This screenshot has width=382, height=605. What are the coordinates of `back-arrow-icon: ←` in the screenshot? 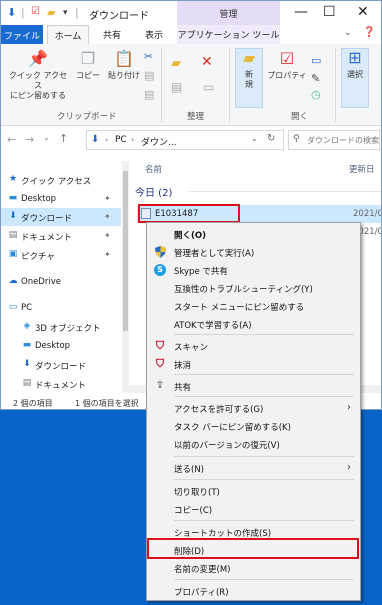 It's located at (11, 139).